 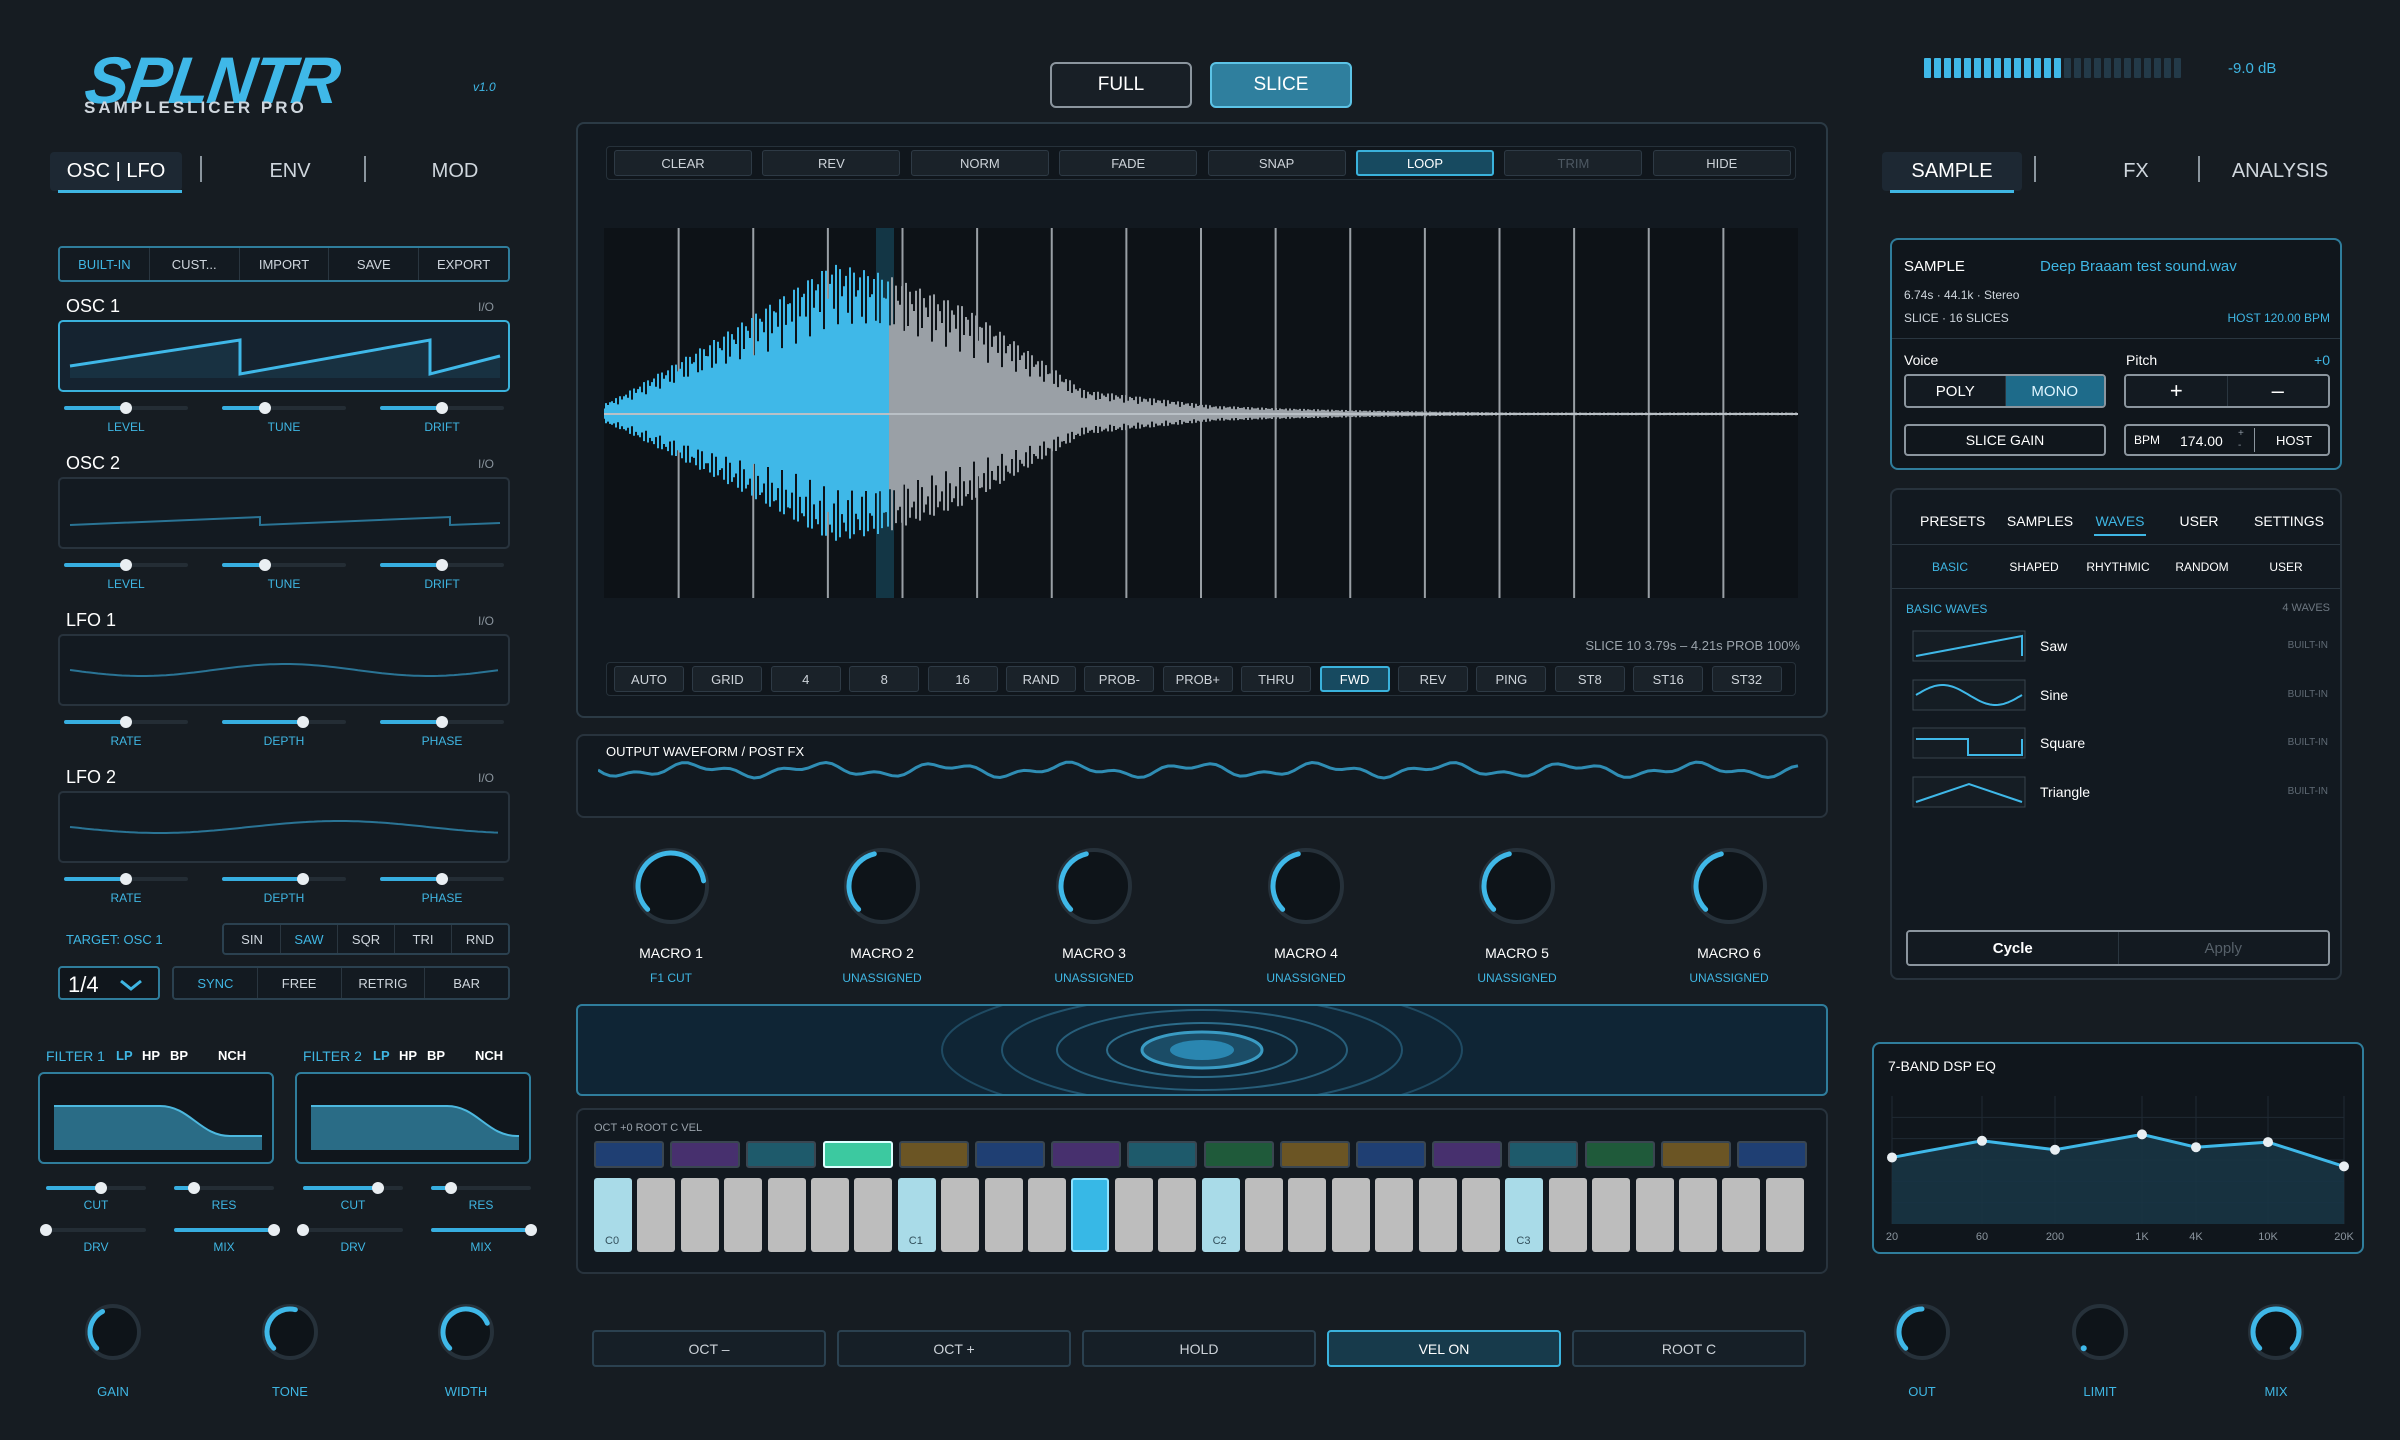 I want to click on cycle-button: Cycle, so click(x=2013, y=948).